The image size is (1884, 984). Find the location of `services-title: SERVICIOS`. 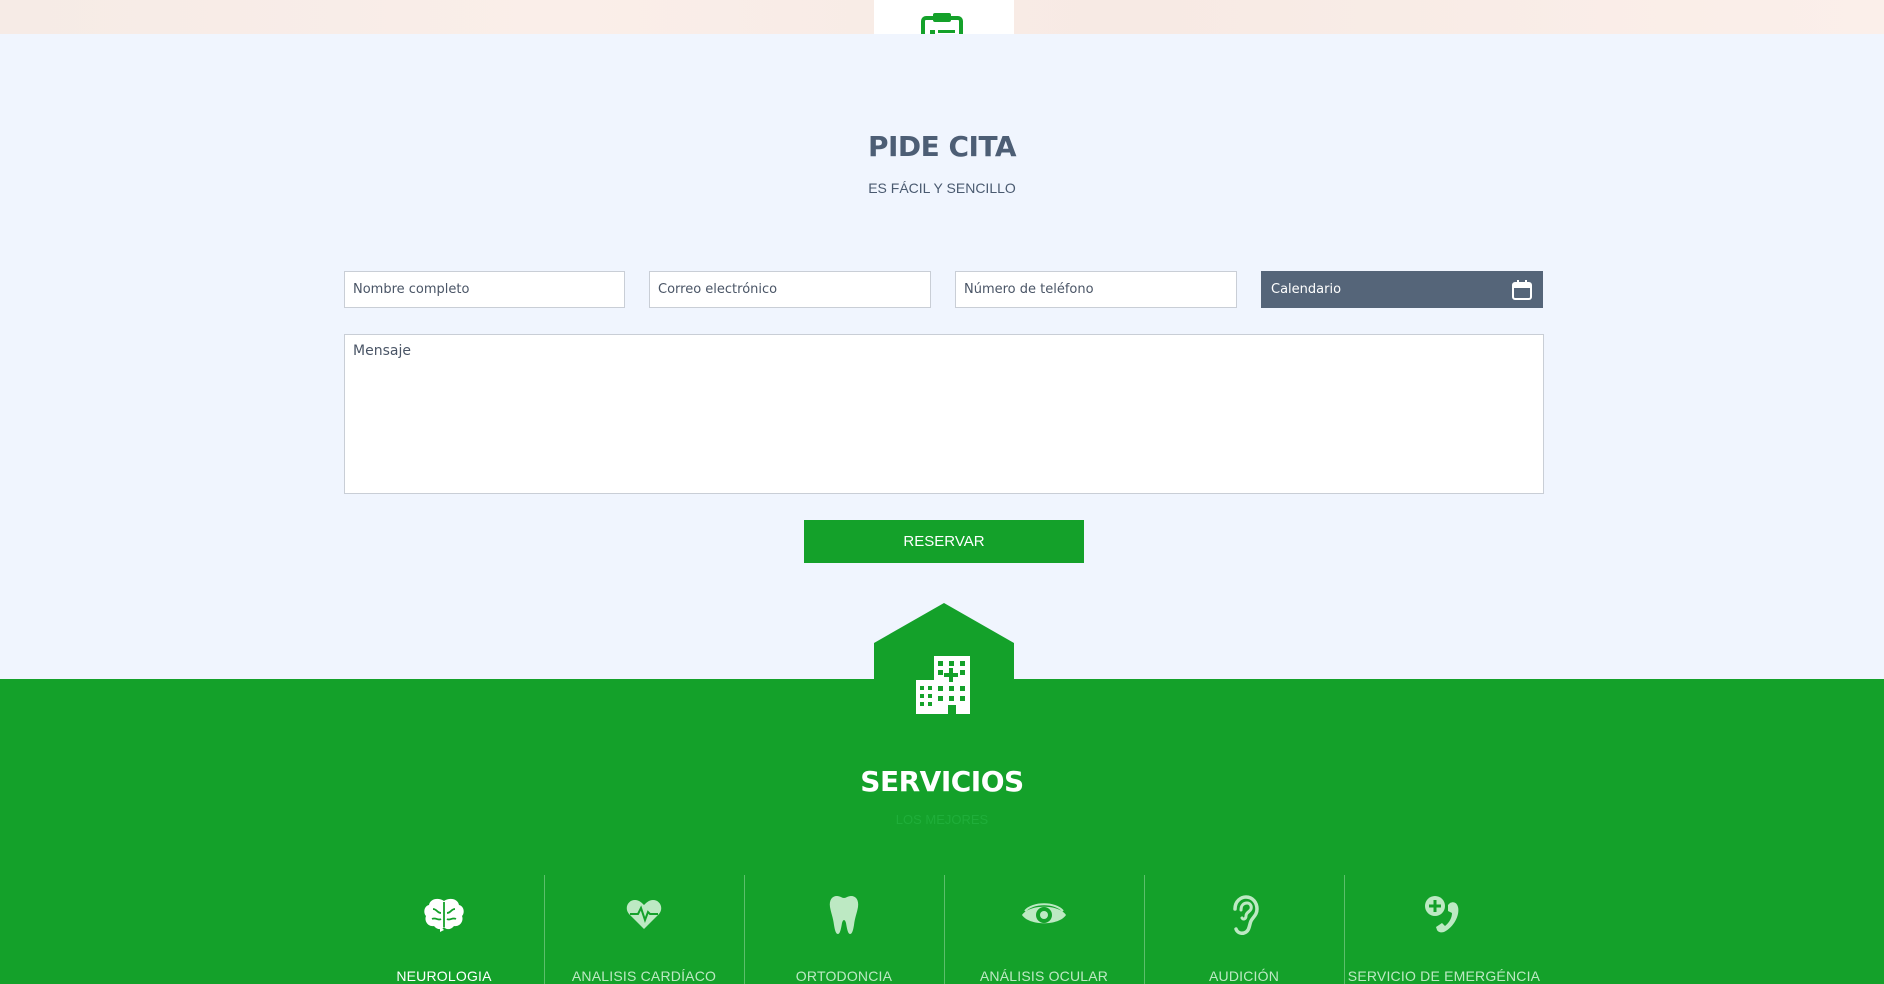

services-title: SERVICIOS is located at coordinates (942, 781).